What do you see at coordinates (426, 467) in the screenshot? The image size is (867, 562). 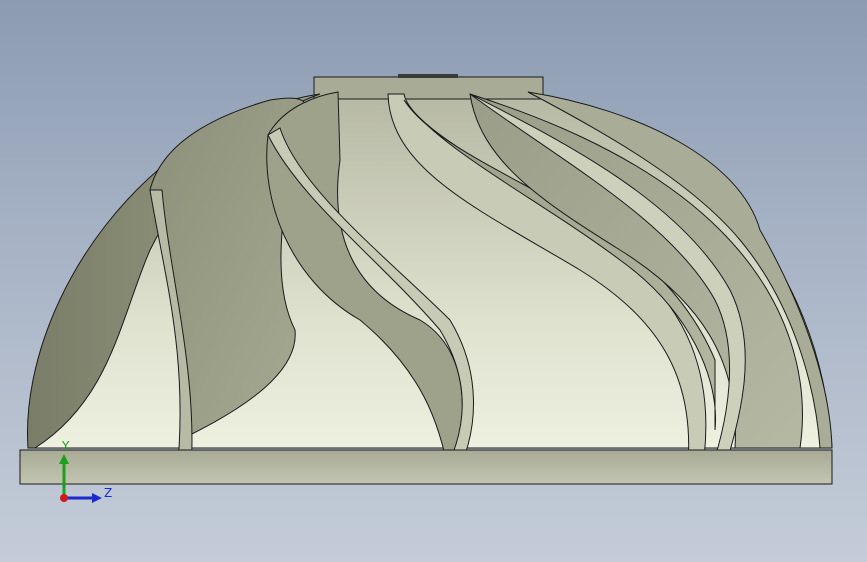 I see `base-plate` at bounding box center [426, 467].